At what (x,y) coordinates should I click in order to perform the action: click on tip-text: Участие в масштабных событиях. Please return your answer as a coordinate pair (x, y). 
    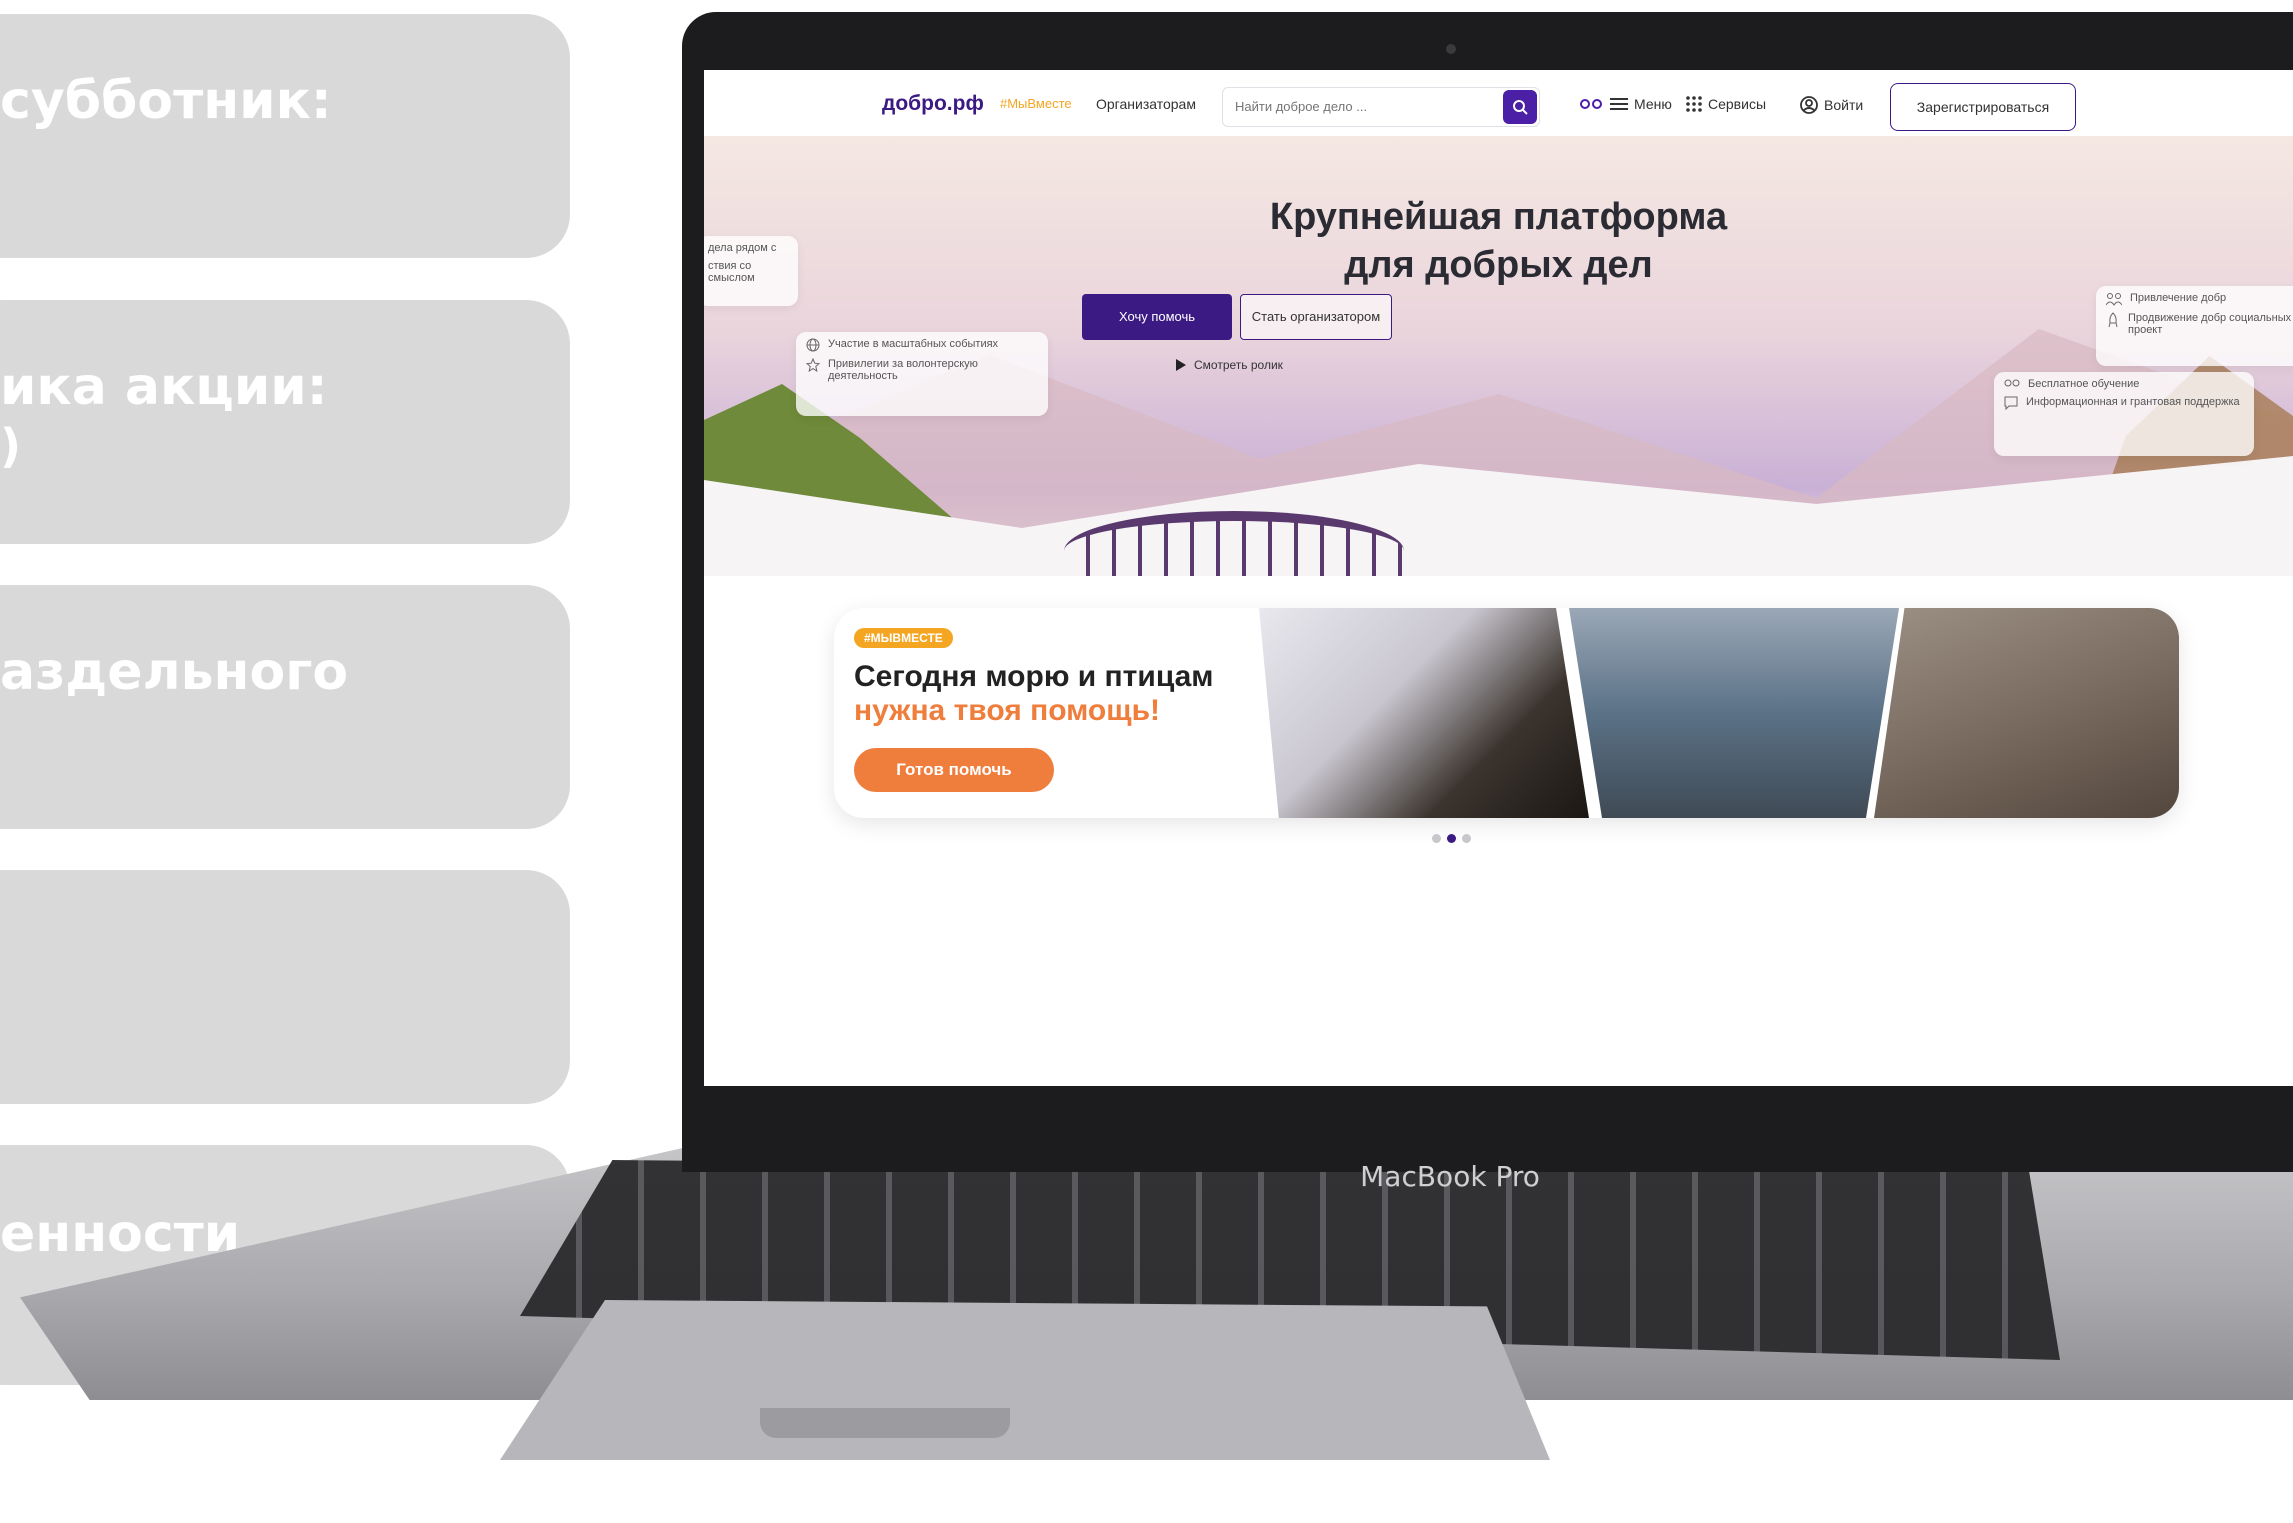
    Looking at the image, I should click on (913, 344).